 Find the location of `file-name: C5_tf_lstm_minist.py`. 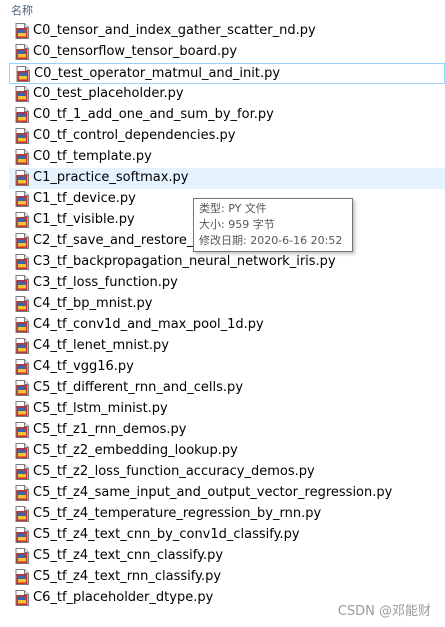

file-name: C5_tf_lstm_minist.py is located at coordinates (100, 408).